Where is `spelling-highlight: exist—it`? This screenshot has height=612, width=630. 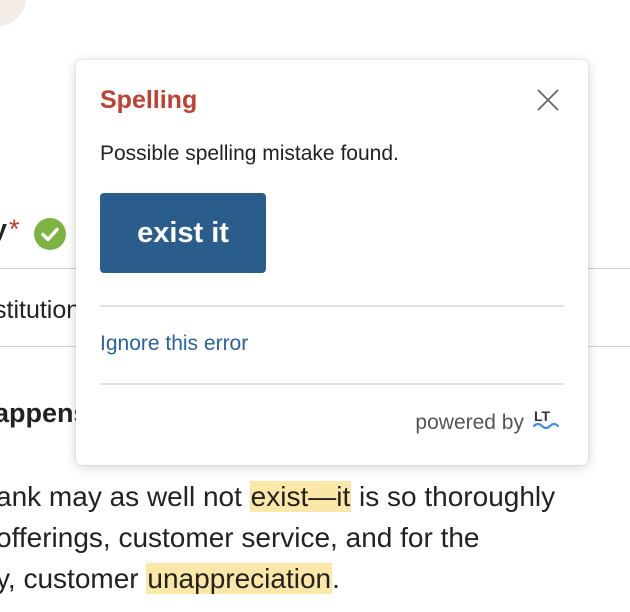
spelling-highlight: exist—it is located at coordinates (300, 496).